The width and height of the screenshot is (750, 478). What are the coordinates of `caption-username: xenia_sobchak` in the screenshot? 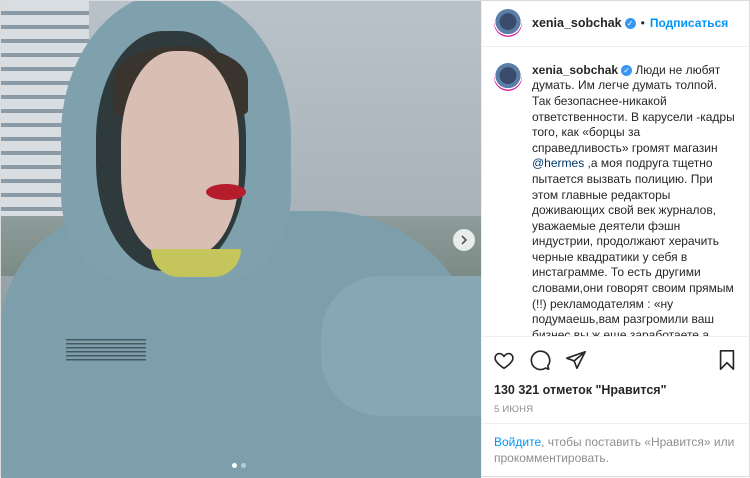 It's located at (575, 70).